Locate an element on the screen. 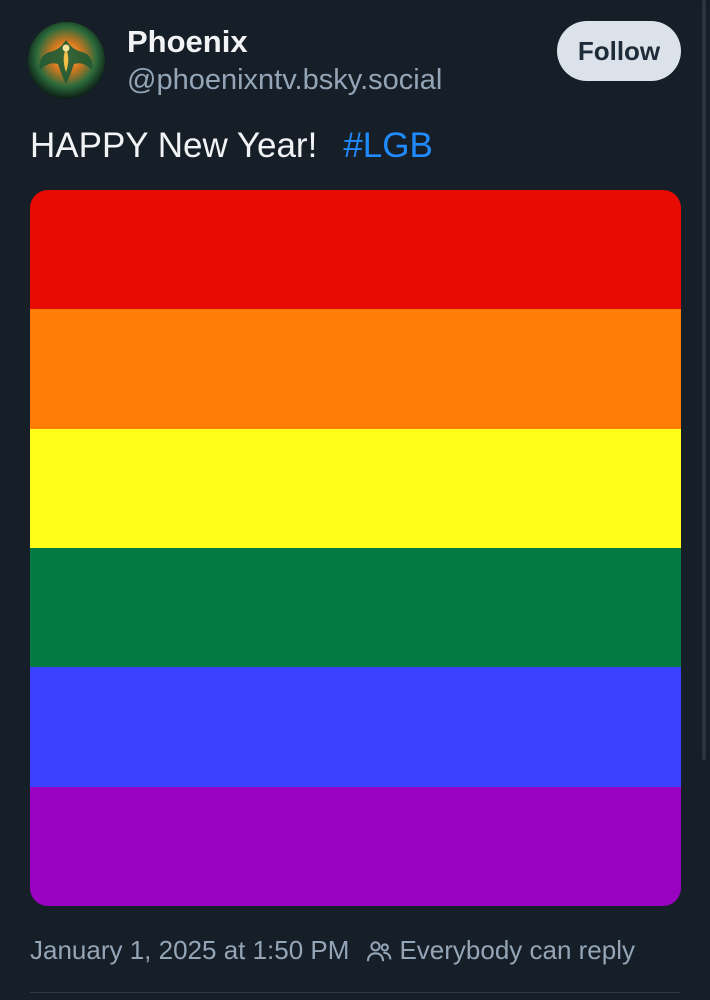 The height and width of the screenshot is (1000, 710). post-body-text: HAPPY New Year! is located at coordinates (174, 145).